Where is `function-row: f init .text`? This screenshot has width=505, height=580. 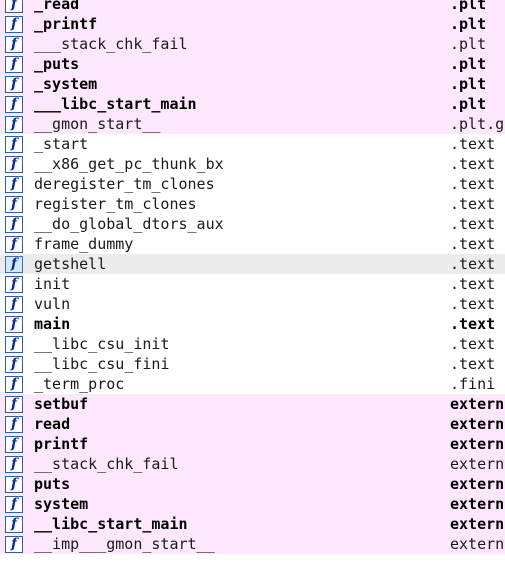 function-row: f init .text is located at coordinates (252, 284).